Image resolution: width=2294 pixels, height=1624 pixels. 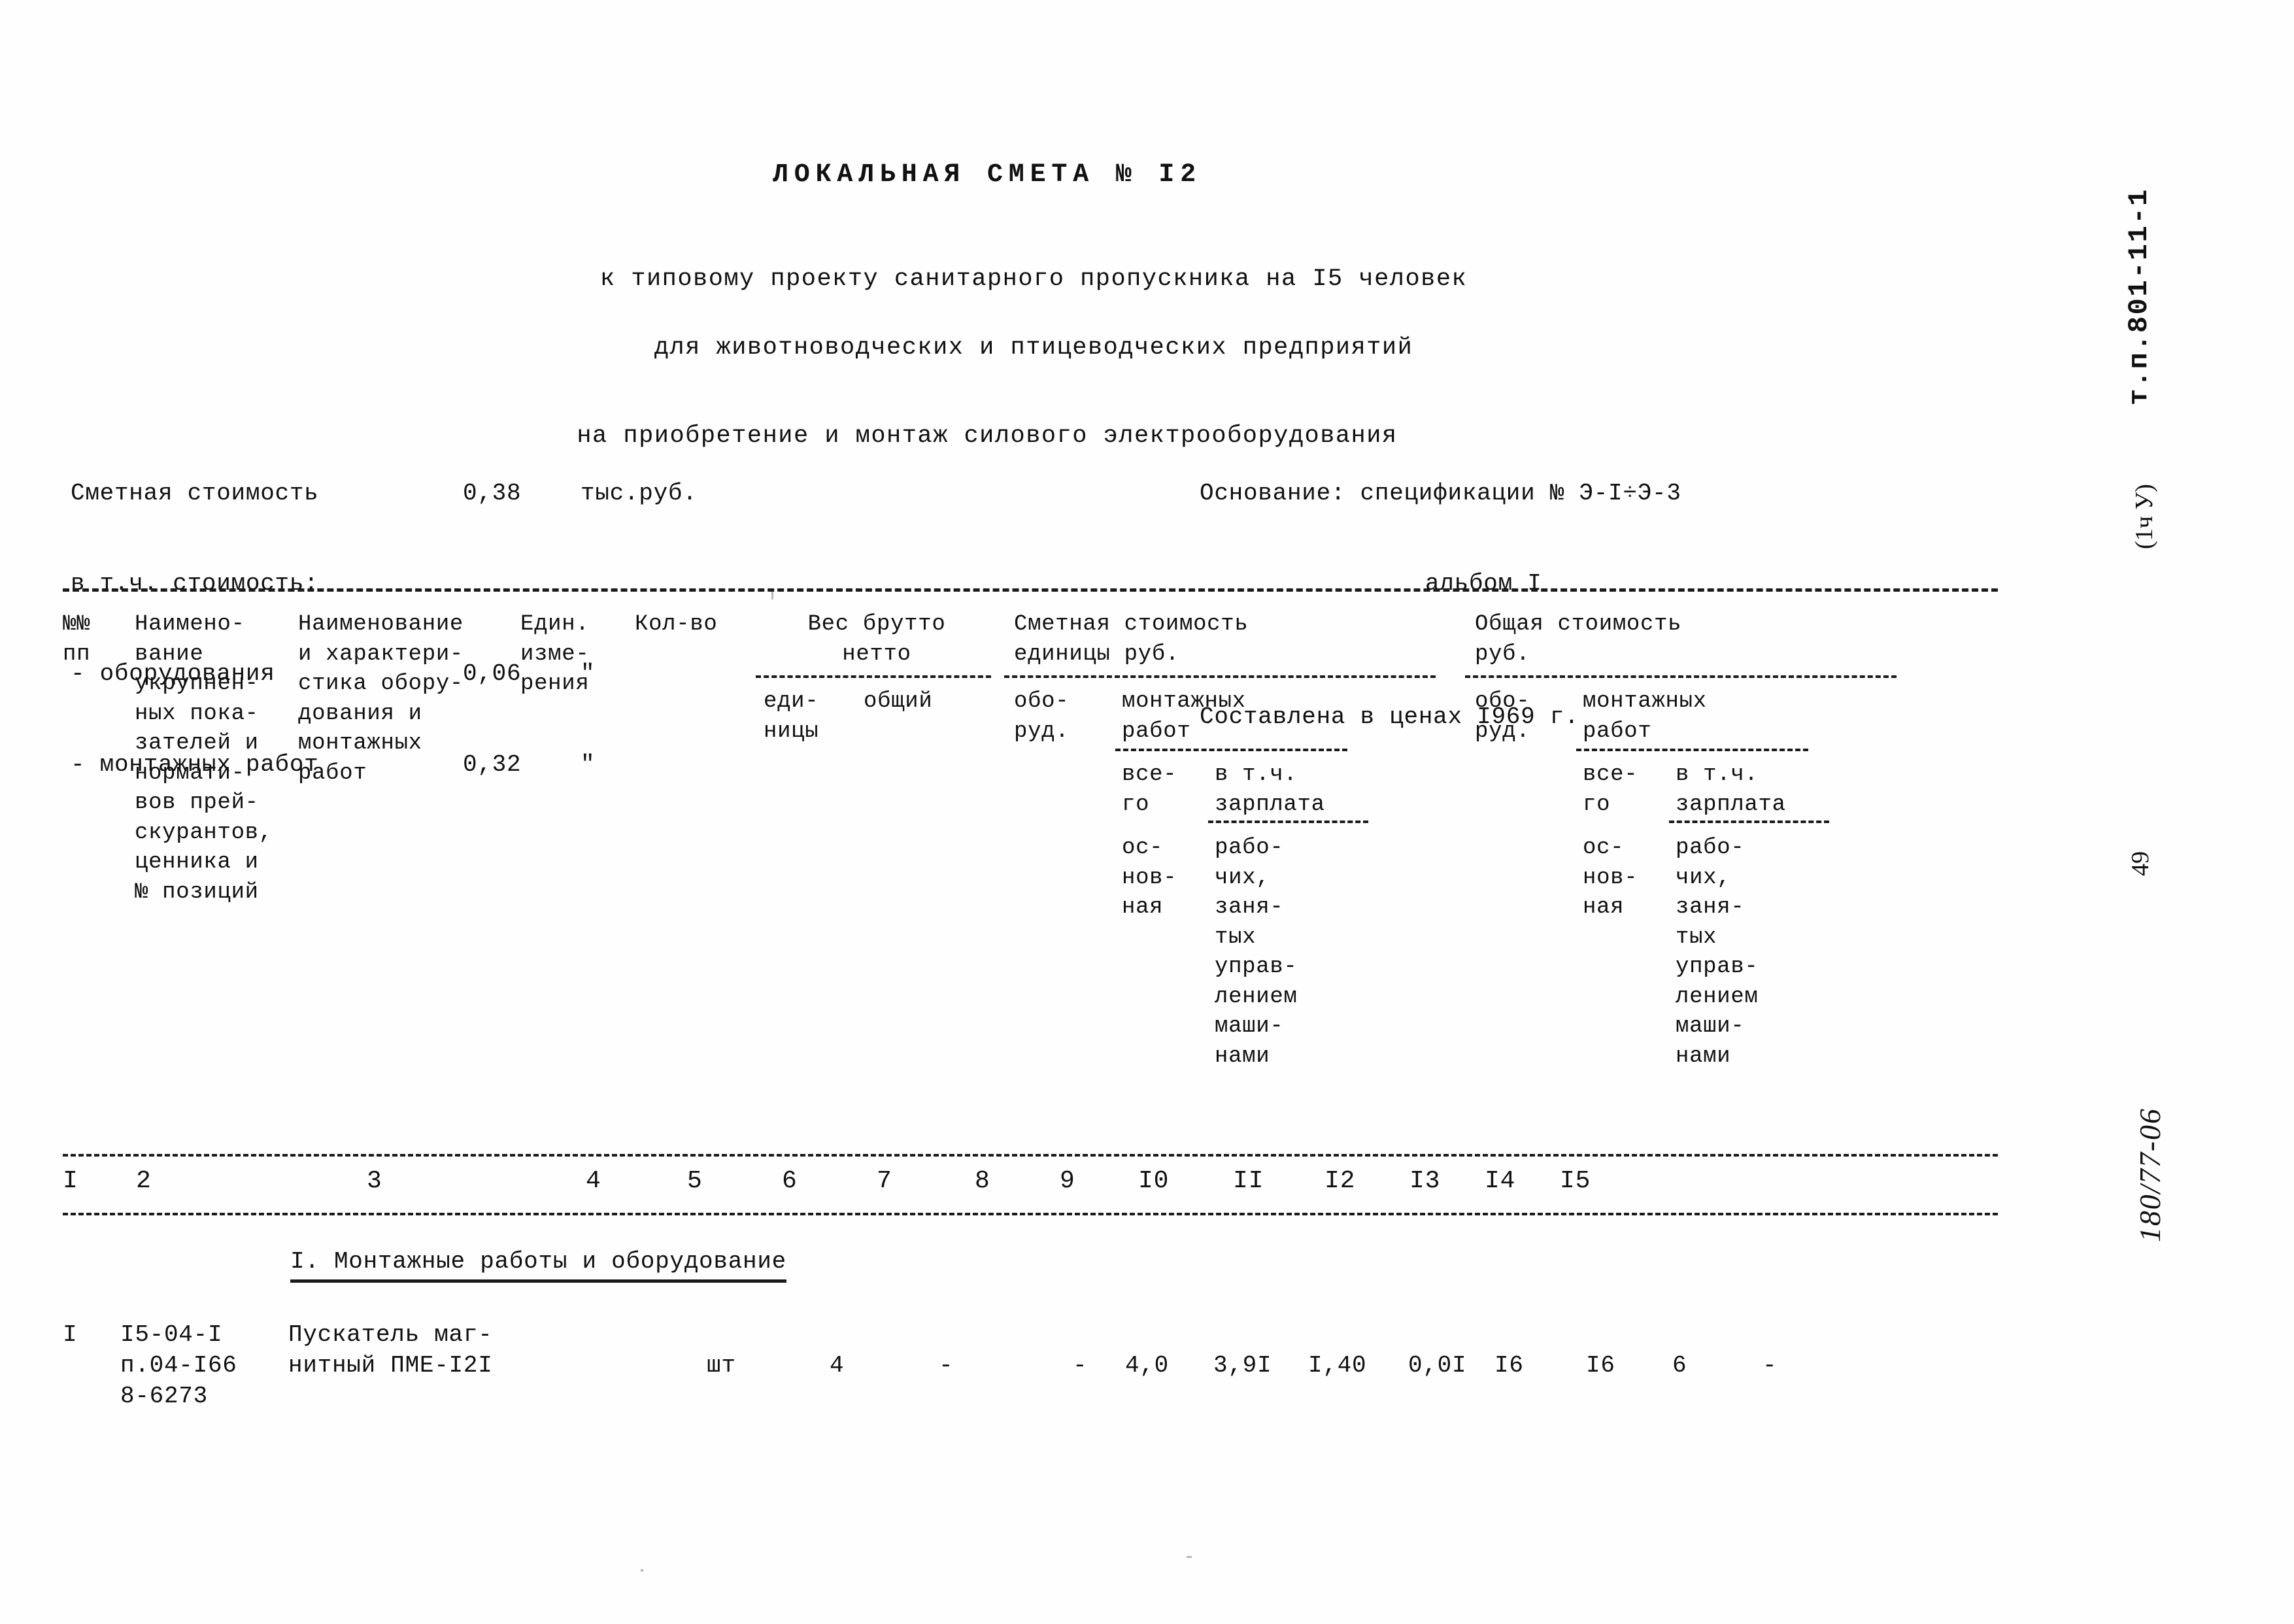 I want to click on cell-col-13: I6, so click(x=1600, y=1365).